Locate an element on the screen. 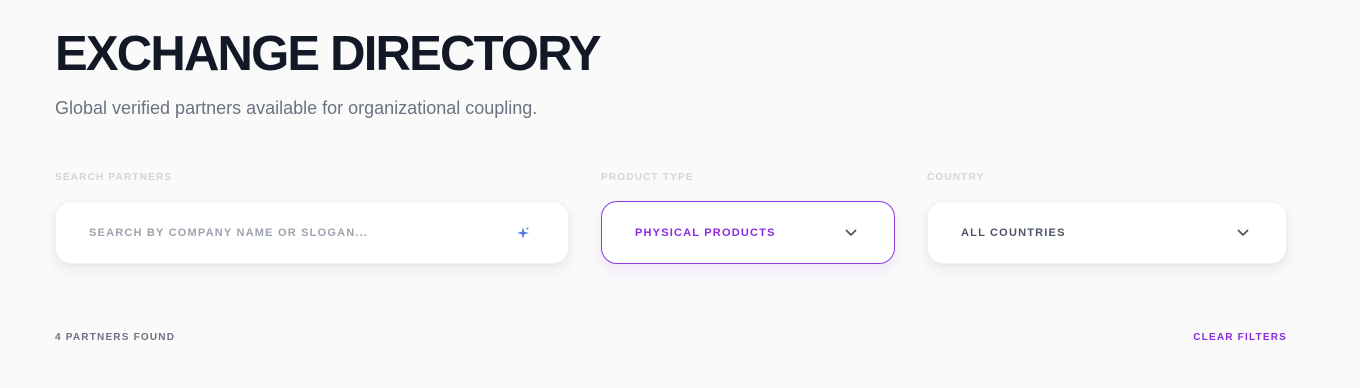 The height and width of the screenshot is (388, 1360). search-label: SEARCH PARTNERS is located at coordinates (114, 177).